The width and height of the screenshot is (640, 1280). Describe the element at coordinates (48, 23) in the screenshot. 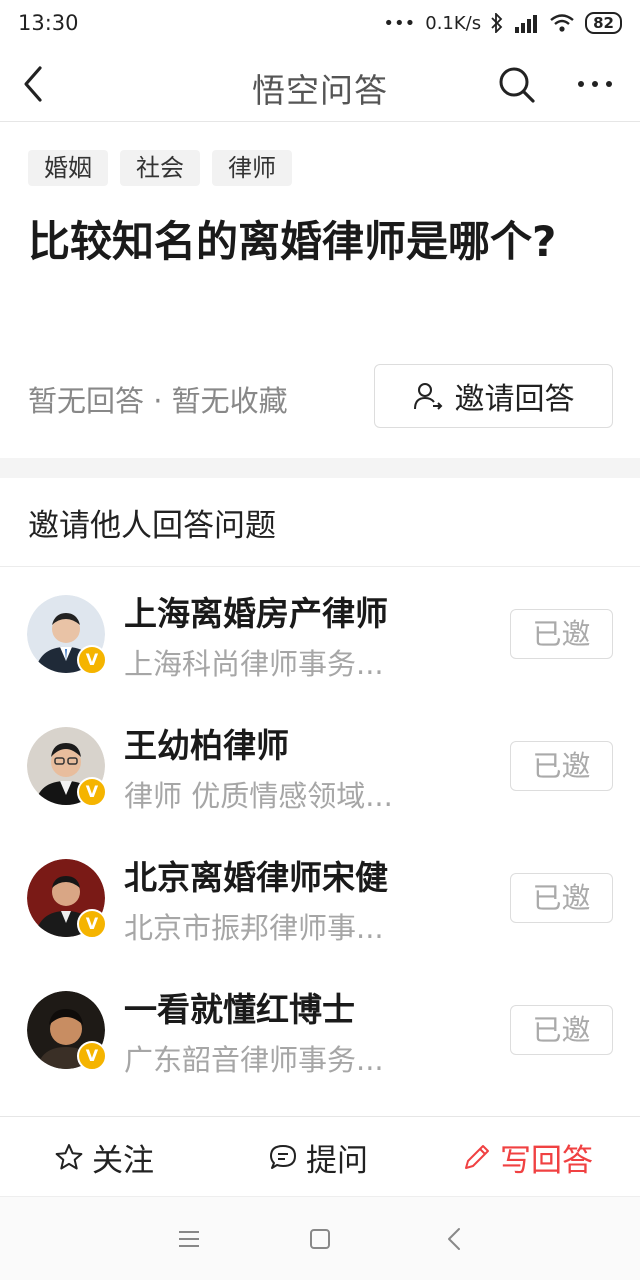

I see `status-time: 13:30` at that location.